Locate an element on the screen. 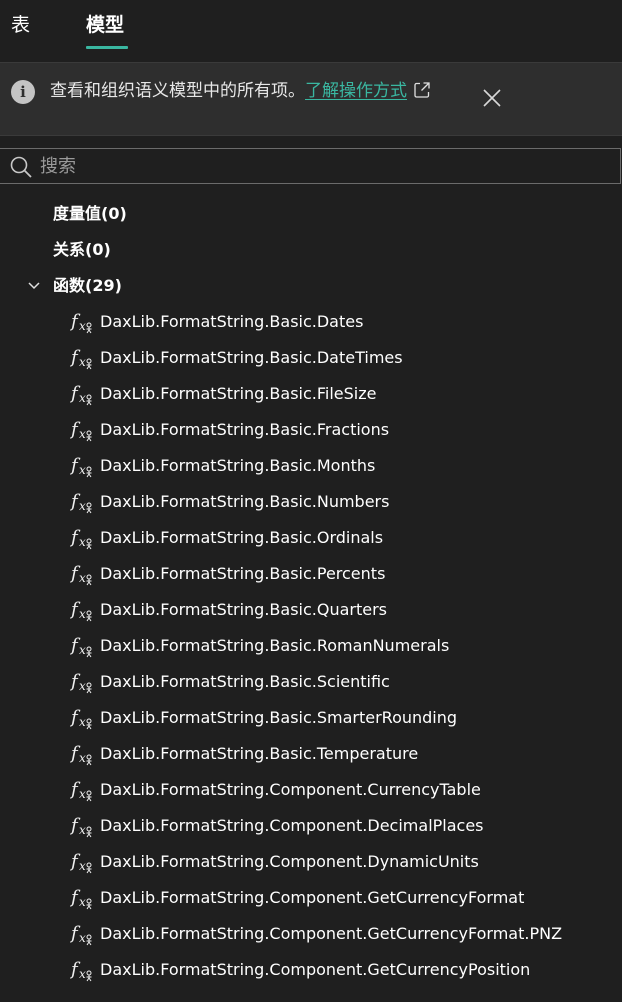 Image resolution: width=622 pixels, height=1002 pixels. relationships-label: 关系(0) is located at coordinates (82, 249).